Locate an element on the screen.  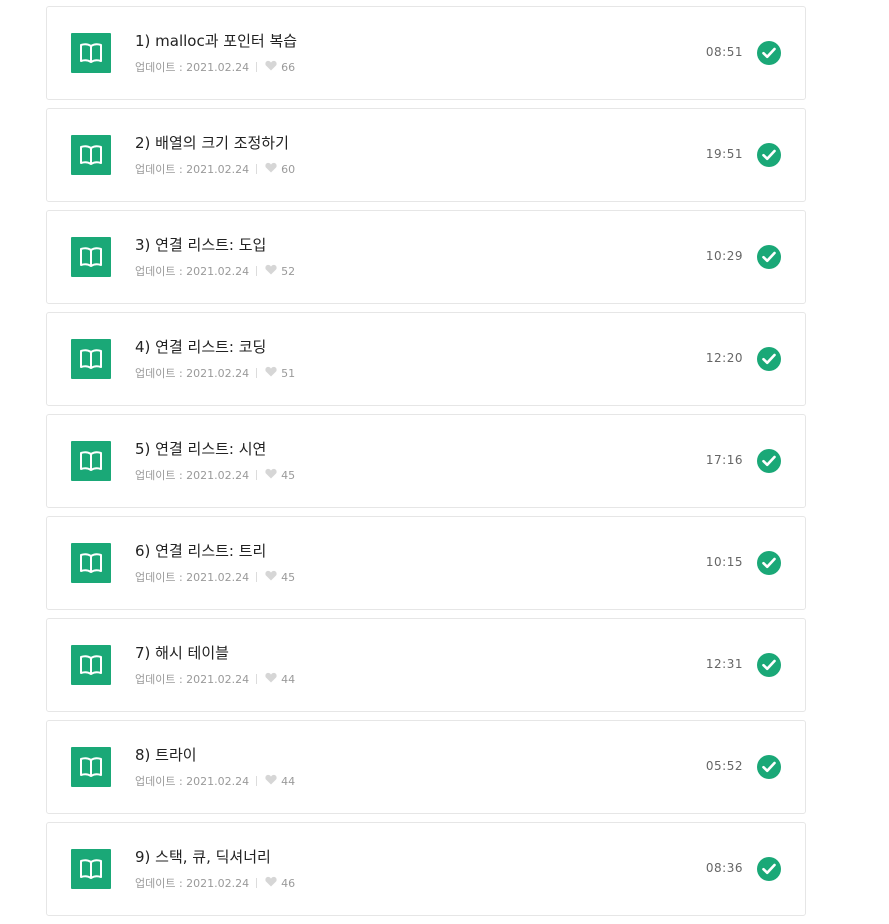
like-count: 46 is located at coordinates (288, 883).